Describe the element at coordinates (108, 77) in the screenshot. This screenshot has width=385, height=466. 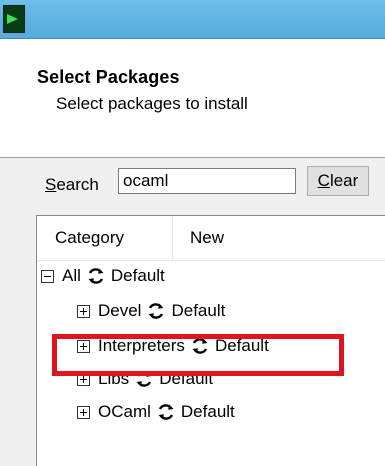
I see `page-title: Select Packages` at that location.